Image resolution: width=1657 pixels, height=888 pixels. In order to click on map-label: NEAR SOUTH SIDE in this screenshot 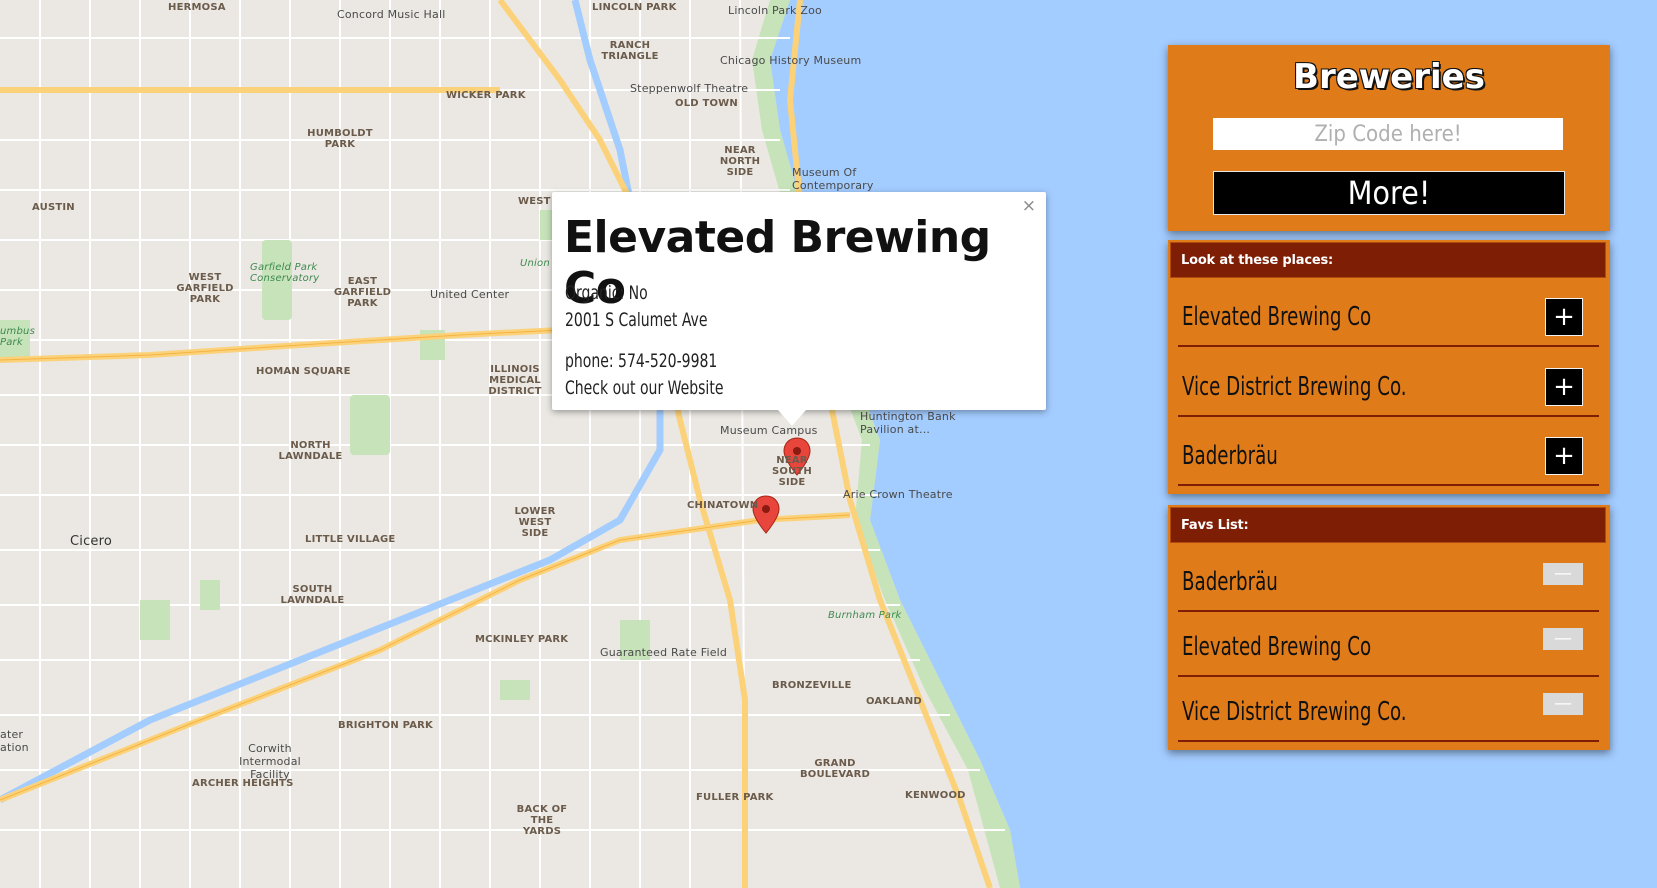, I will do `click(791, 471)`.